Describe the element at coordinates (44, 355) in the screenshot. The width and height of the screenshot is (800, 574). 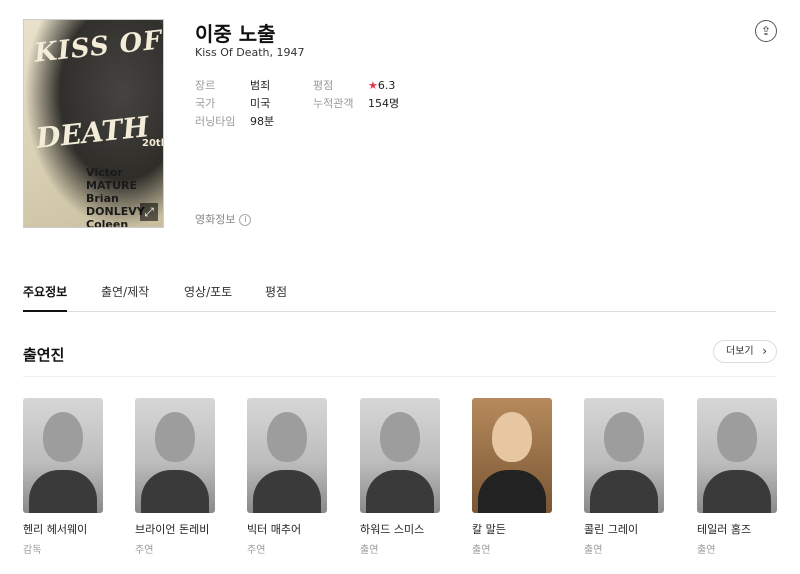
I see `cast-section-title: 출연진` at that location.